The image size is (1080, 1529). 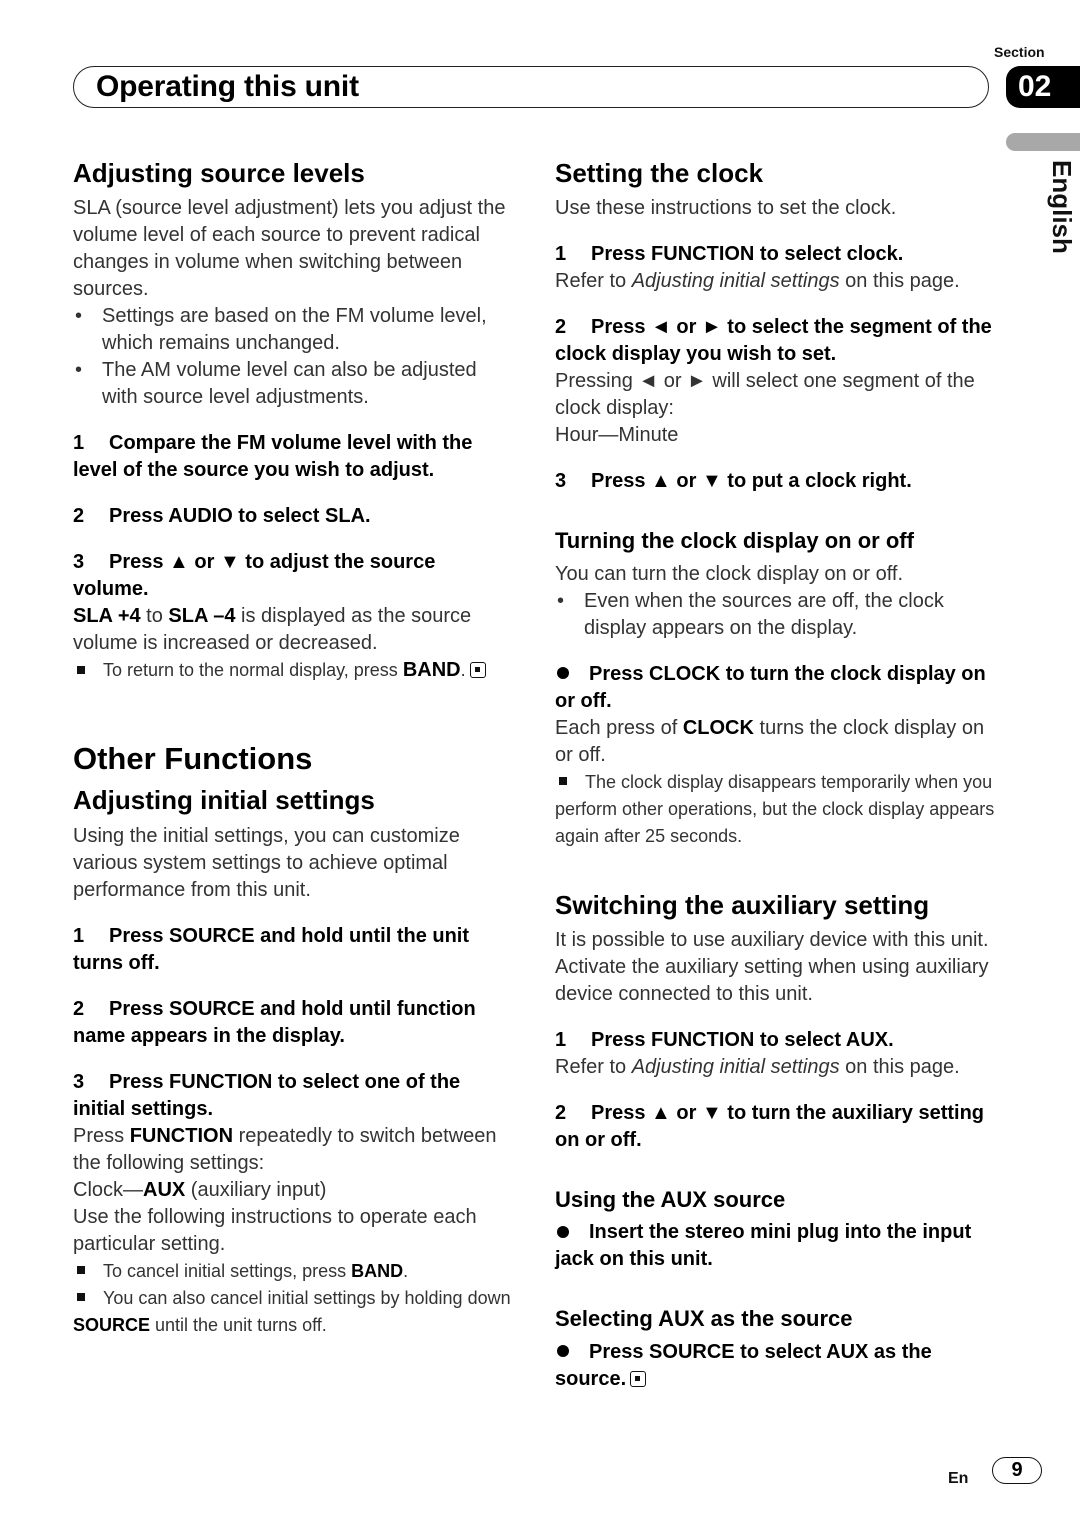 I want to click on clock-step2-sequence: Hour—Minute, so click(x=617, y=435).